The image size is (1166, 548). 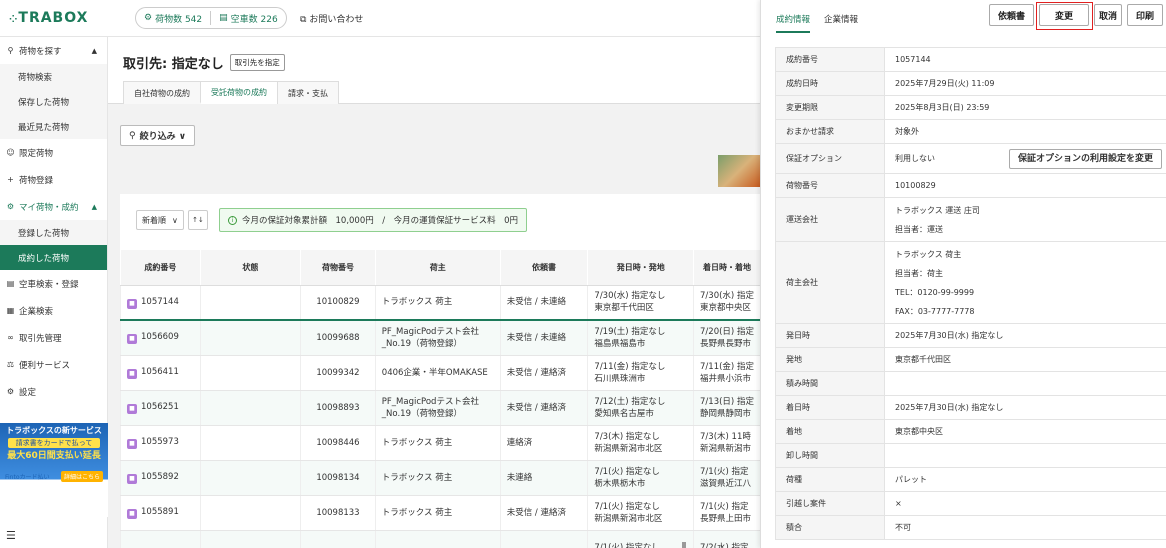 I want to click on col-shipper: 荷主, so click(x=437, y=268).